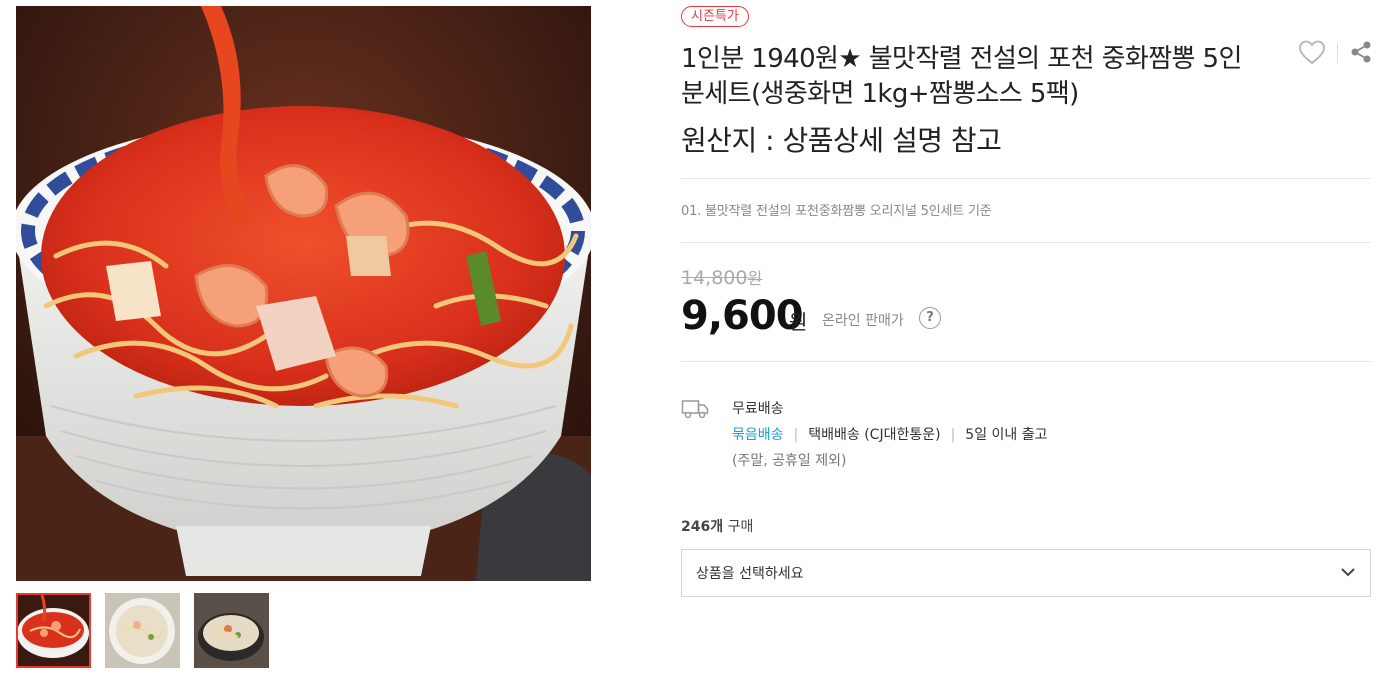 The image size is (1383, 677). I want to click on shipping-details: 묶음배송 | 택배배송 (CJ대한통운) | 5일 이내 출고, so click(890, 435).